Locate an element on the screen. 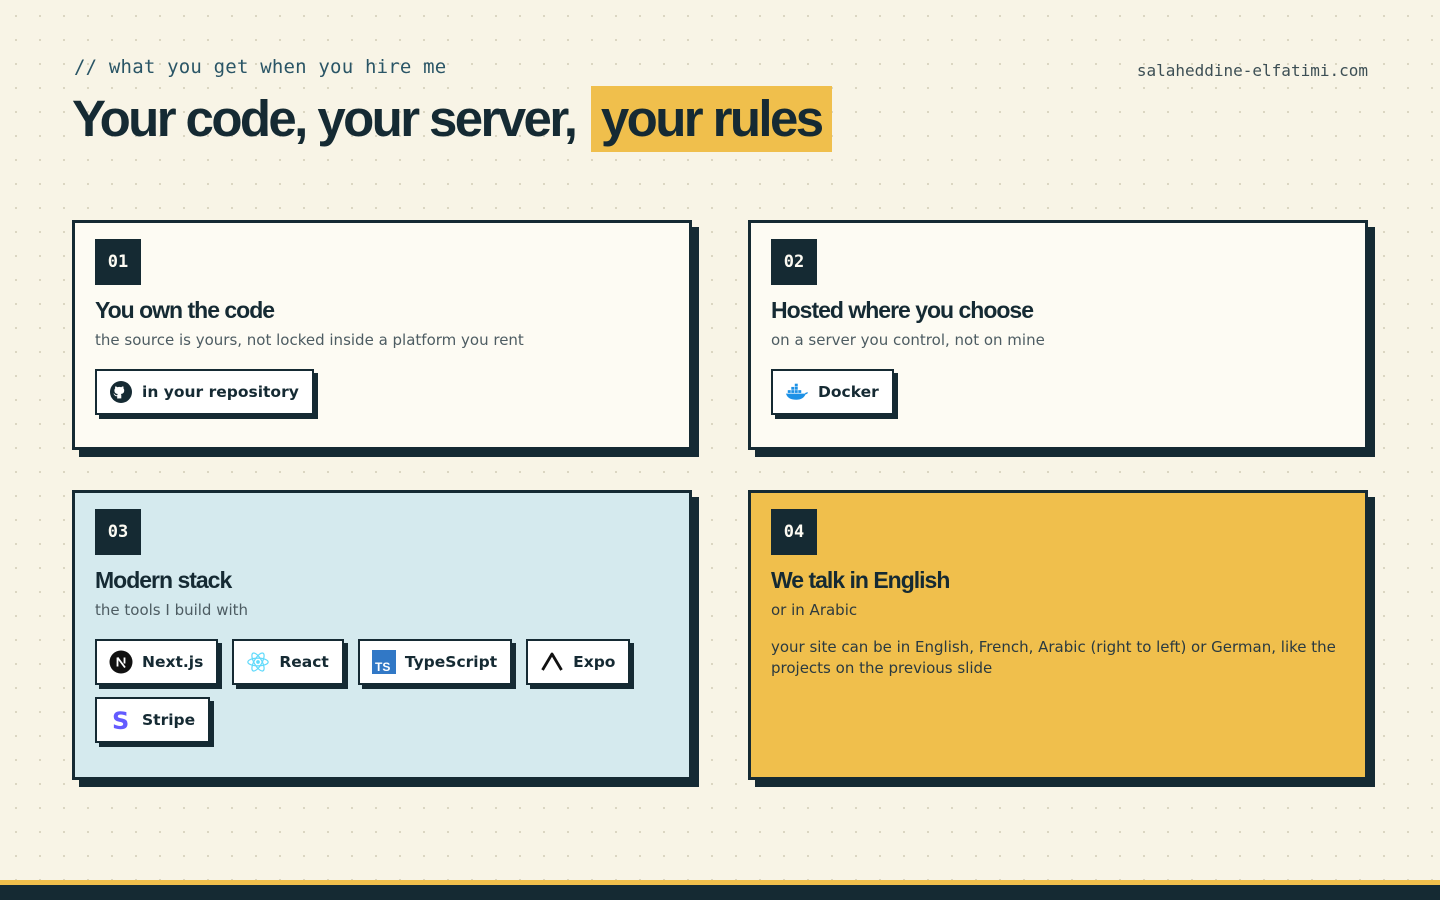 The height and width of the screenshot is (900, 1440). card-title: You own the code is located at coordinates (185, 310).